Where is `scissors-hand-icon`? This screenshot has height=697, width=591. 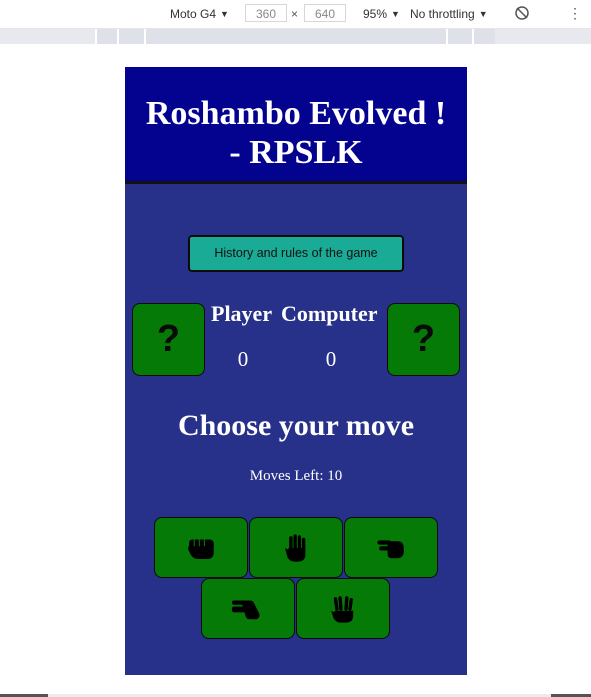 scissors-hand-icon is located at coordinates (390, 548).